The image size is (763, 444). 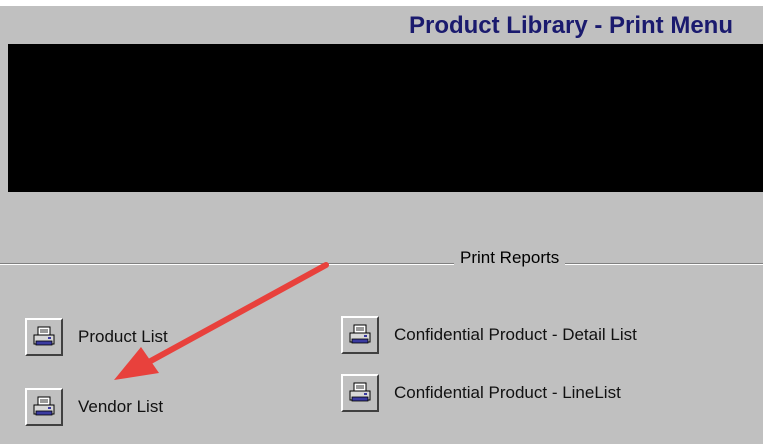 I want to click on annotation-arrow-icon, so click(x=221, y=321).